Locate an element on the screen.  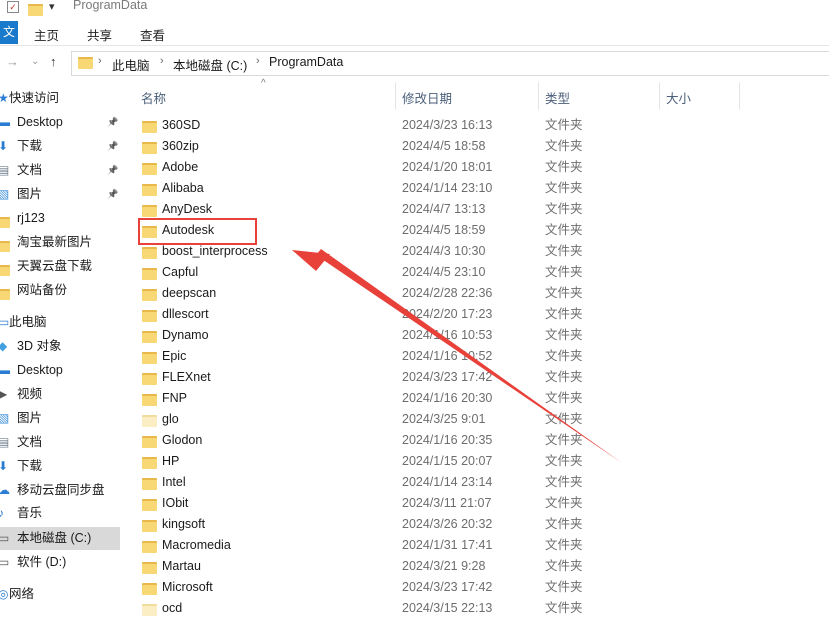
properties-checkbox-icon: ✓ is located at coordinates (13, 7).